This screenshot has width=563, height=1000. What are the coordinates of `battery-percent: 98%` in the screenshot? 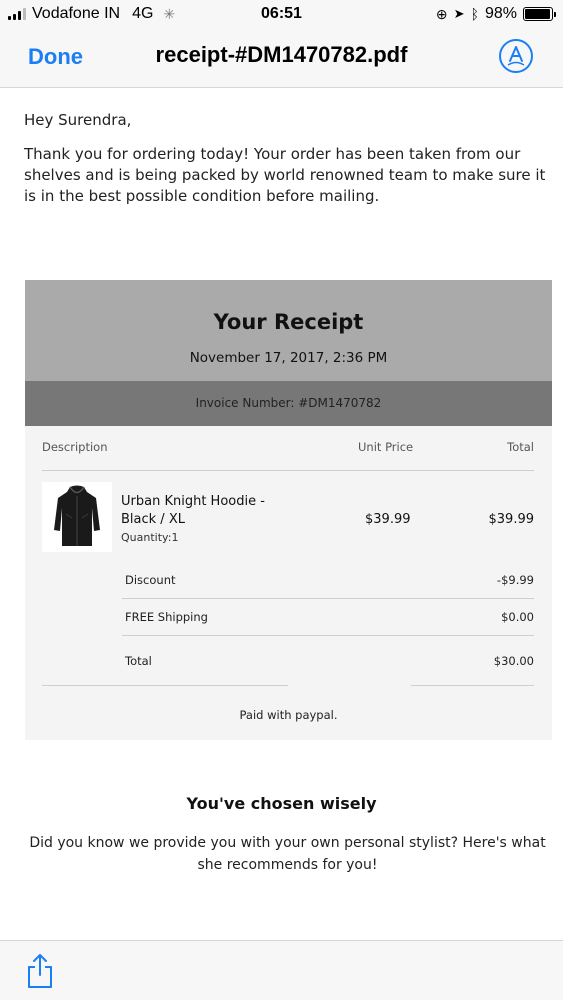 It's located at (500, 13).